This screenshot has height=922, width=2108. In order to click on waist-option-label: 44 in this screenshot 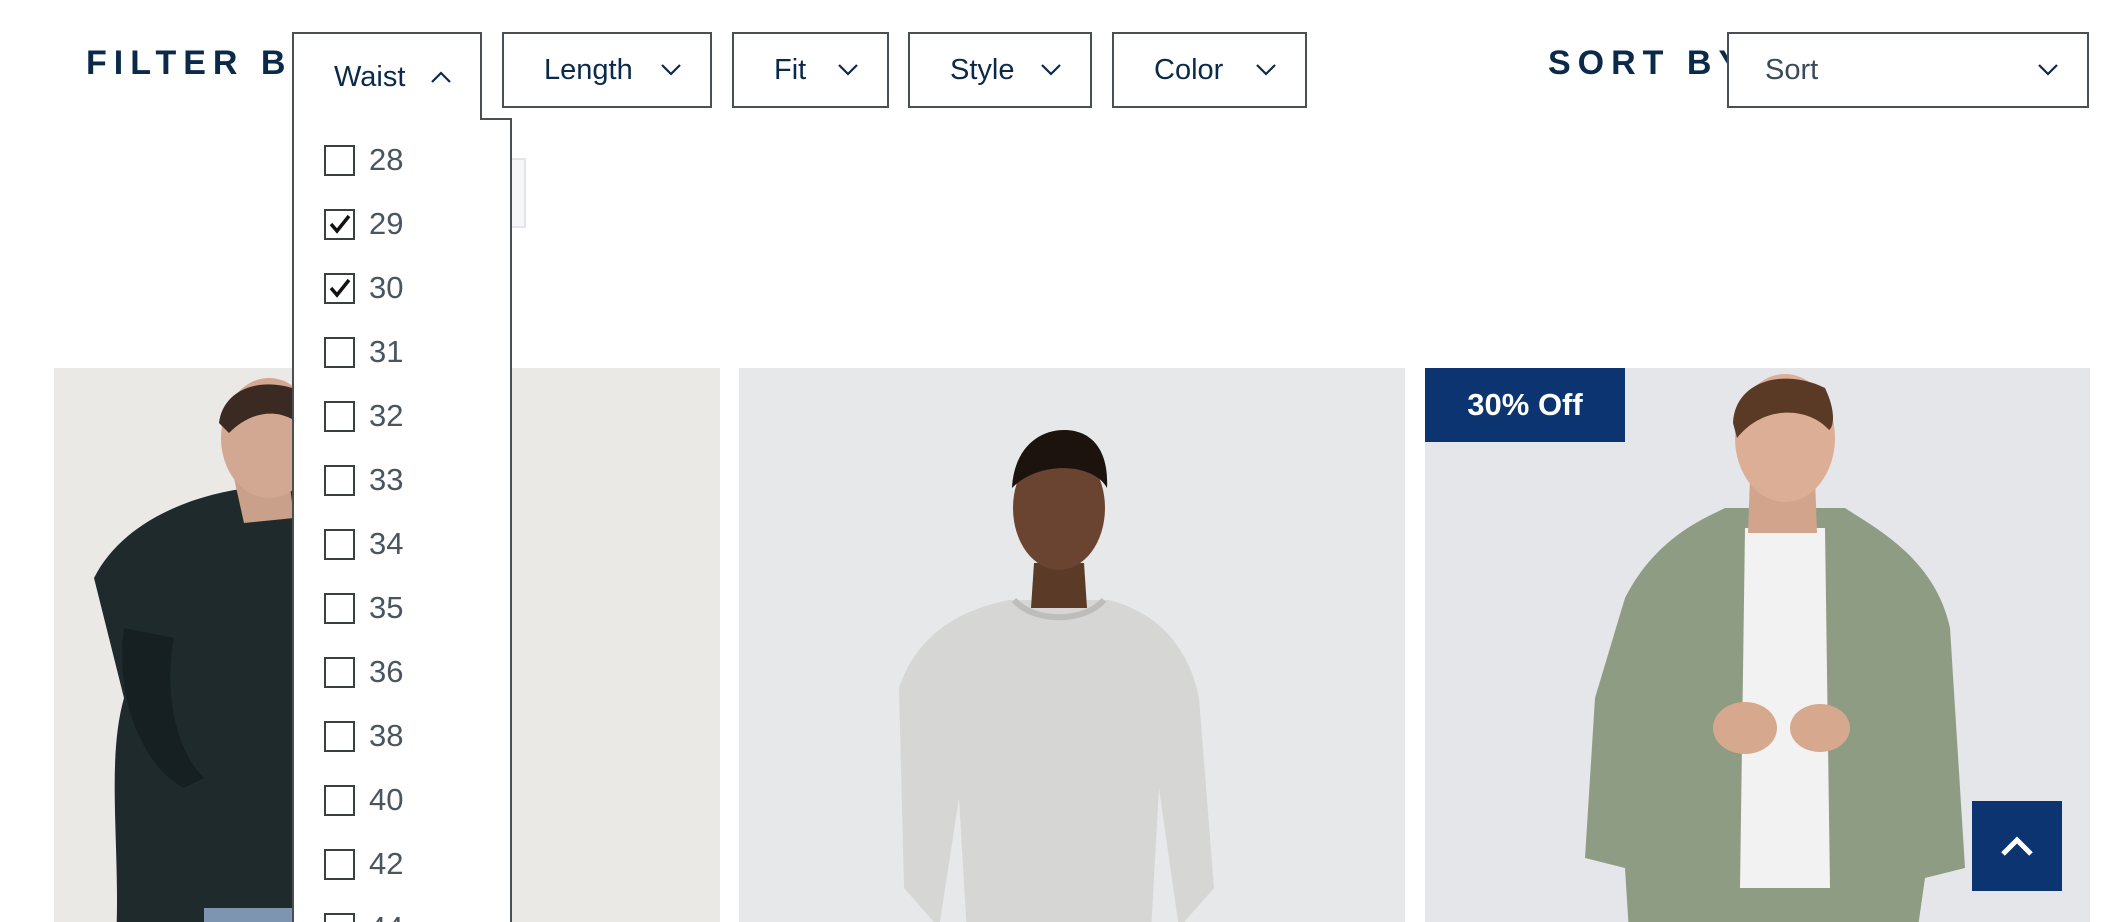, I will do `click(386, 916)`.